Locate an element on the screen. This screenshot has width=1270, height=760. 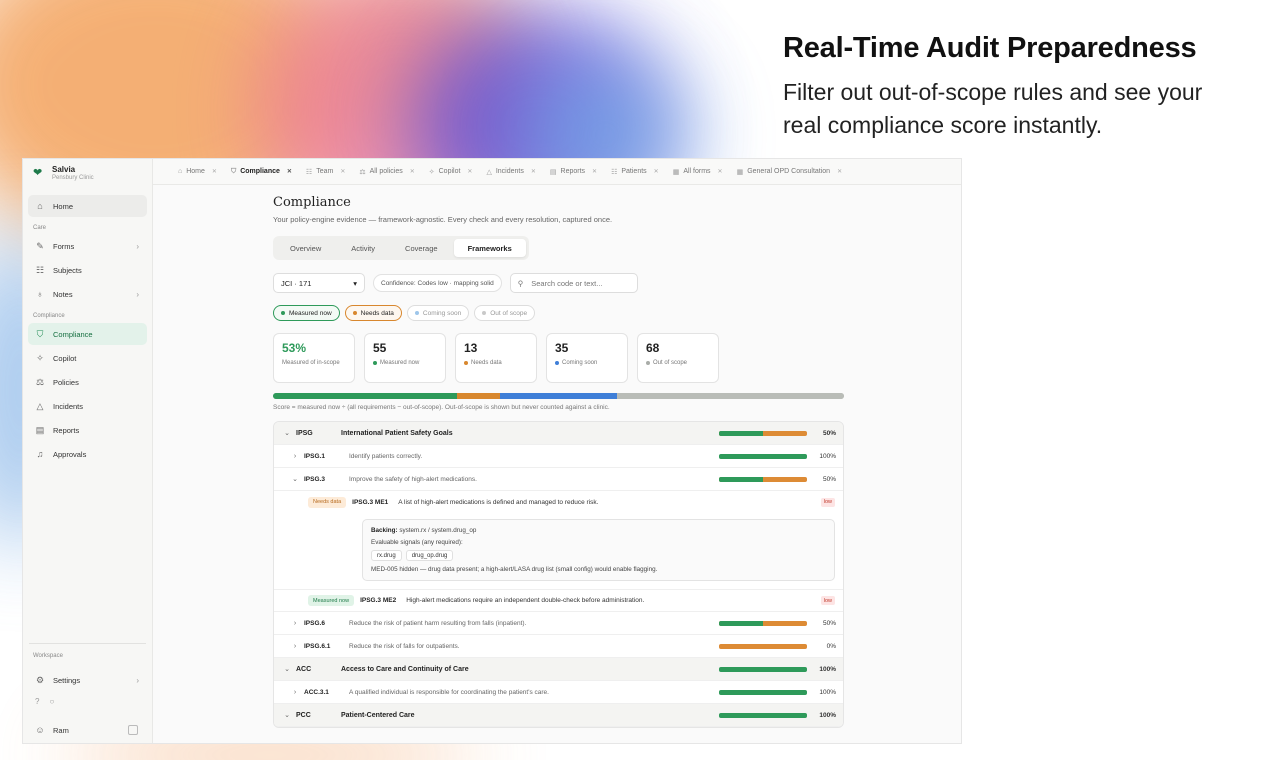
stat-label: Measured of in-scope is located at coordinates (314, 363).